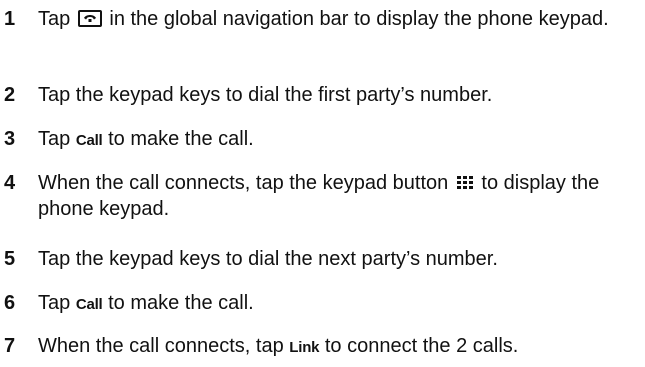 Image resolution: width=645 pixels, height=367 pixels. What do you see at coordinates (10, 259) in the screenshot?
I see `step-number: 5` at bounding box center [10, 259].